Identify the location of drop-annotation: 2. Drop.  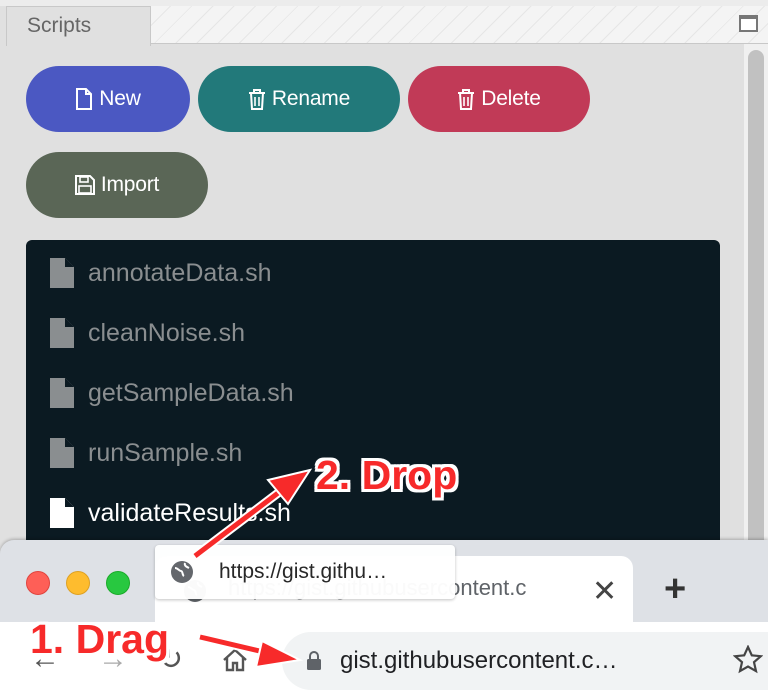
(387, 475).